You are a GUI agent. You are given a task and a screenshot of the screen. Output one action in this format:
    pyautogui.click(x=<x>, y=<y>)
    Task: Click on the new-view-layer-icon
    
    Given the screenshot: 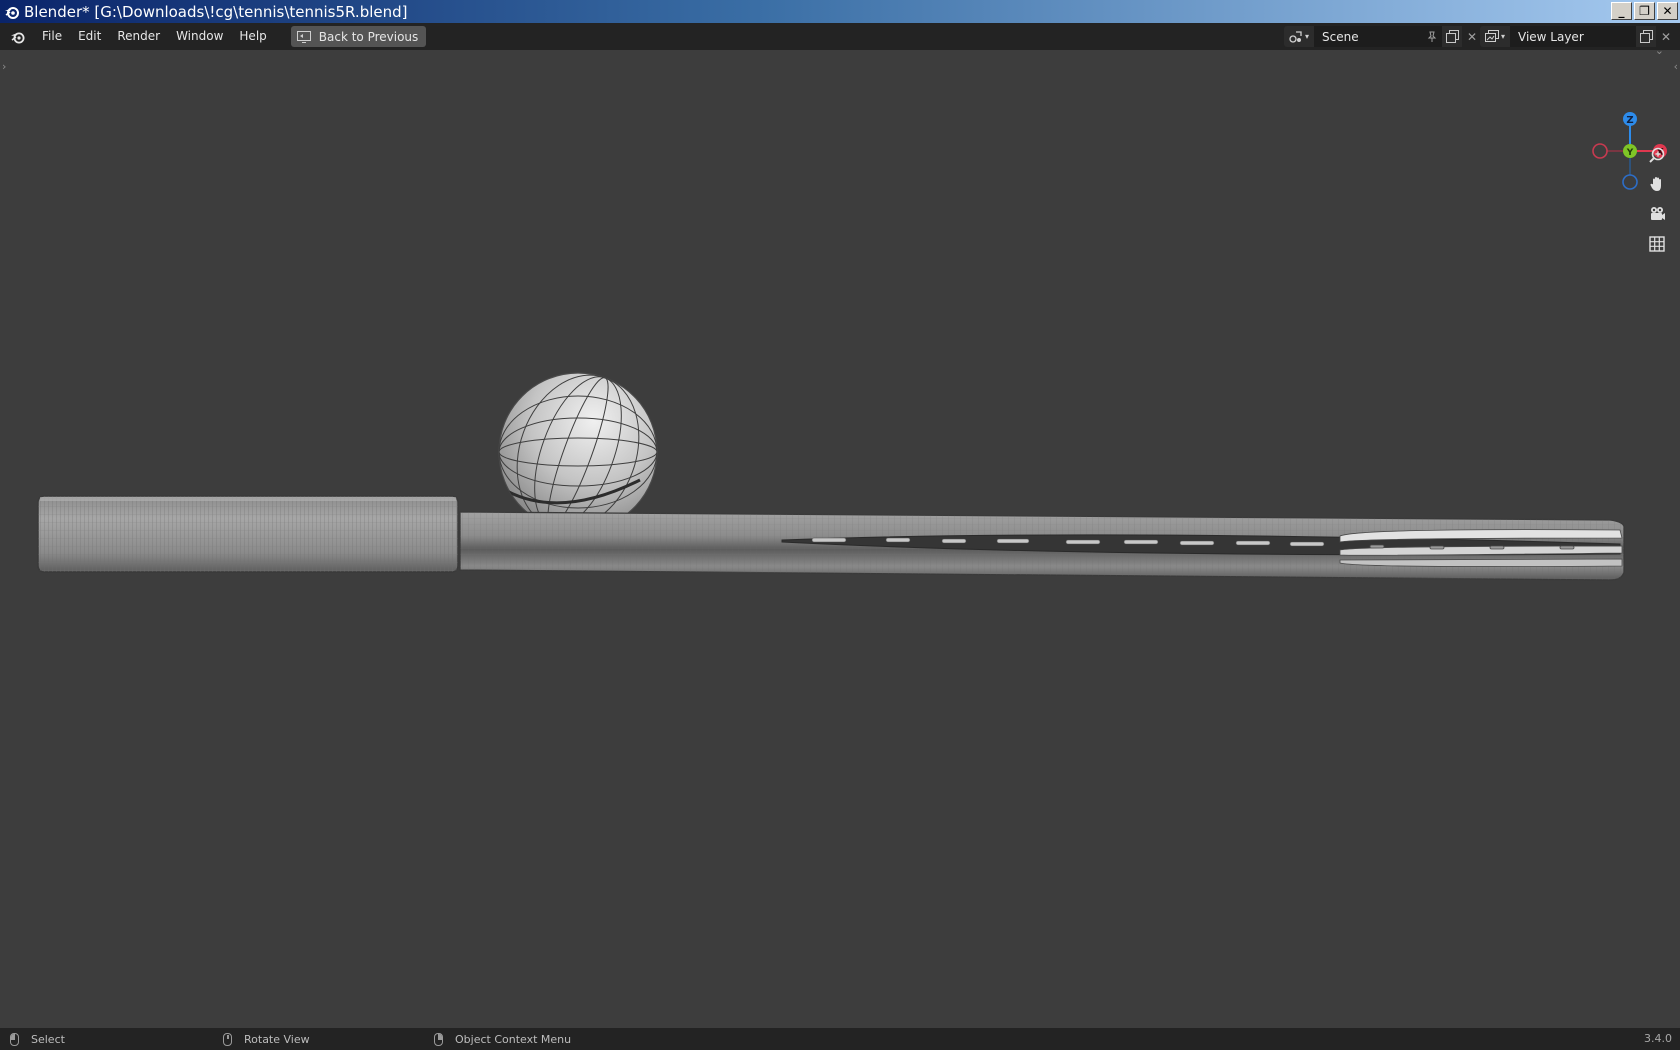 What is the action you would take?
    pyautogui.click(x=1646, y=36)
    